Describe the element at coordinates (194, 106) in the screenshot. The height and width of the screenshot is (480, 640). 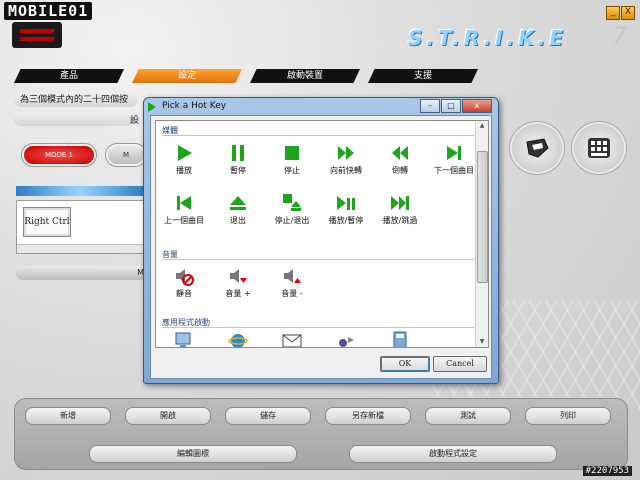
I see `dialog-title: Pick a Hot Key` at that location.